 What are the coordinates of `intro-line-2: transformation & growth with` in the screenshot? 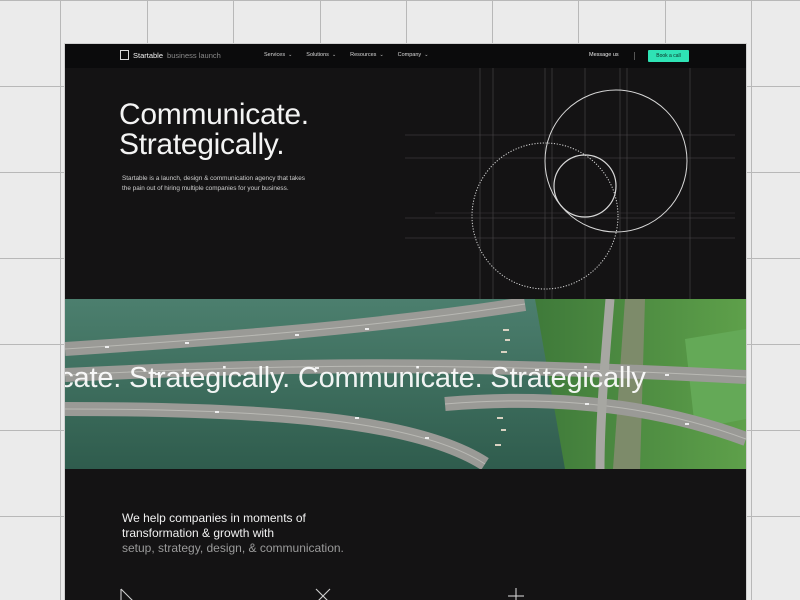 It's located at (198, 533).